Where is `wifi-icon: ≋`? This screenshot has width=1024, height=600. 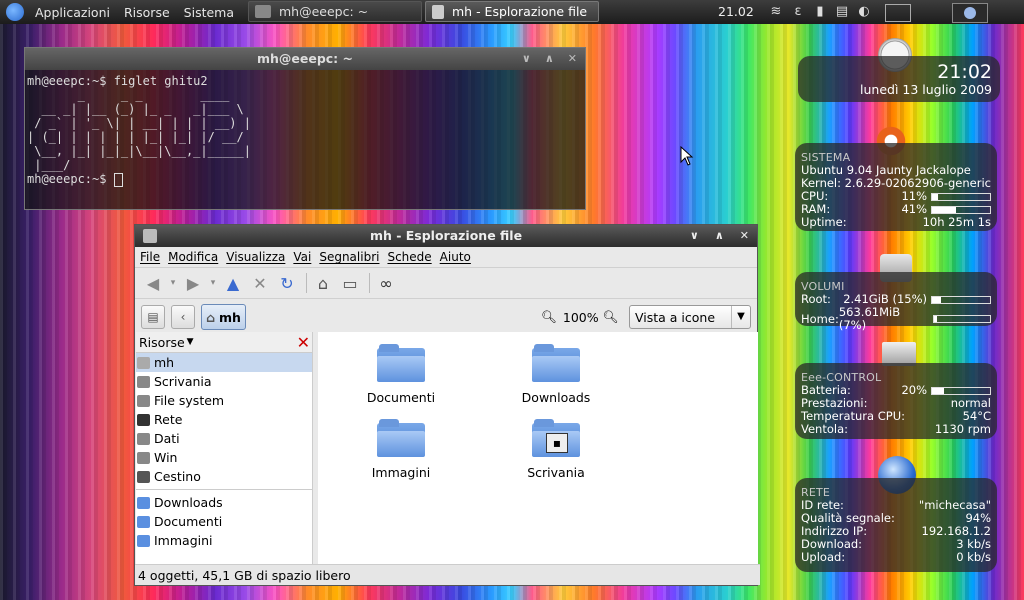 wifi-icon: ≋ is located at coordinates (776, 12).